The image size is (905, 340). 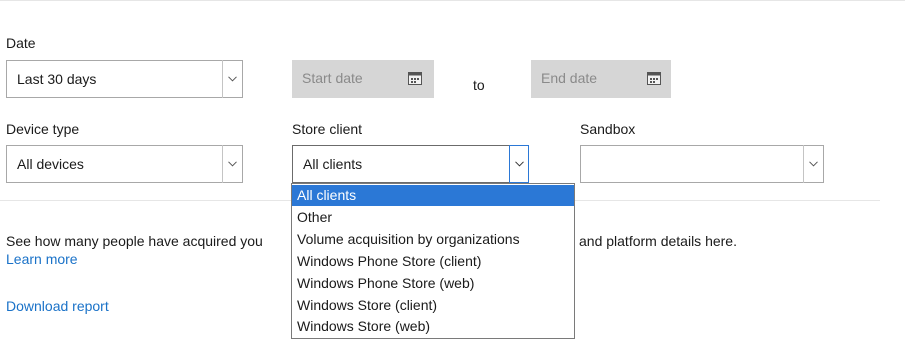 What do you see at coordinates (601, 79) in the screenshot?
I see `end-date-input: End date` at bounding box center [601, 79].